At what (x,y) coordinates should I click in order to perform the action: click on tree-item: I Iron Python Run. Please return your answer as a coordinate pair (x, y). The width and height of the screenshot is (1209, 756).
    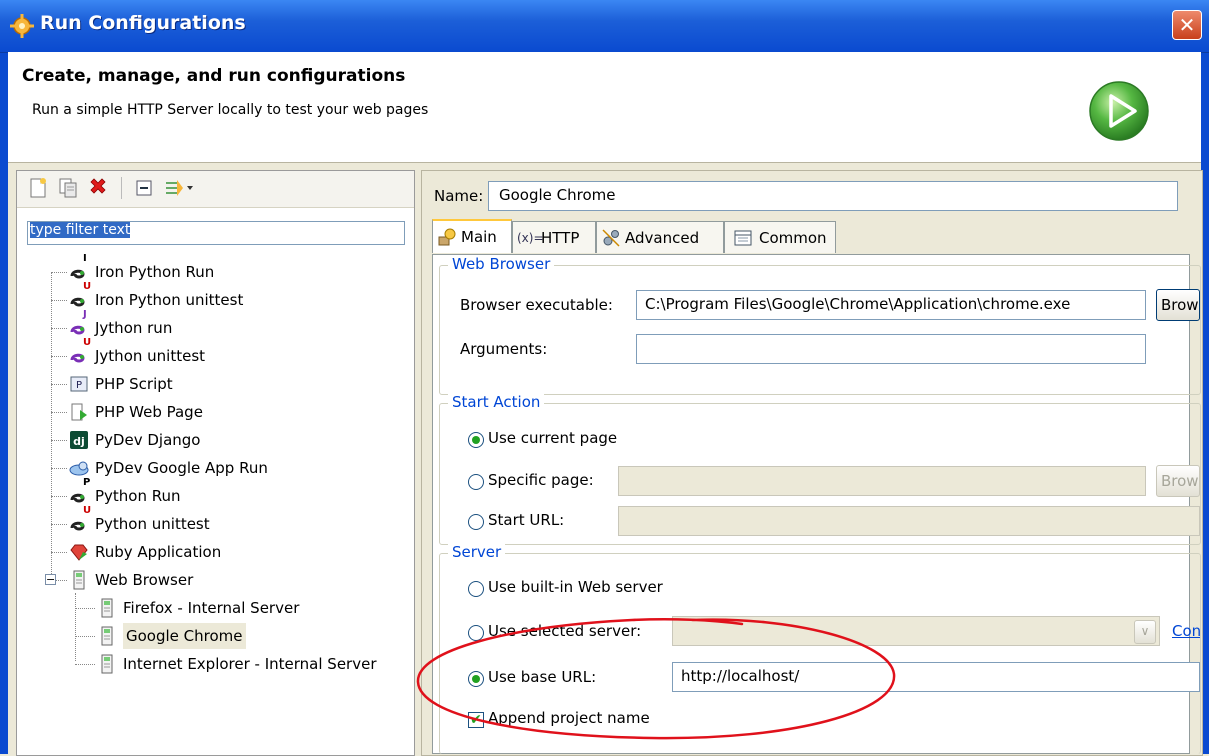
    Looking at the image, I should click on (238, 269).